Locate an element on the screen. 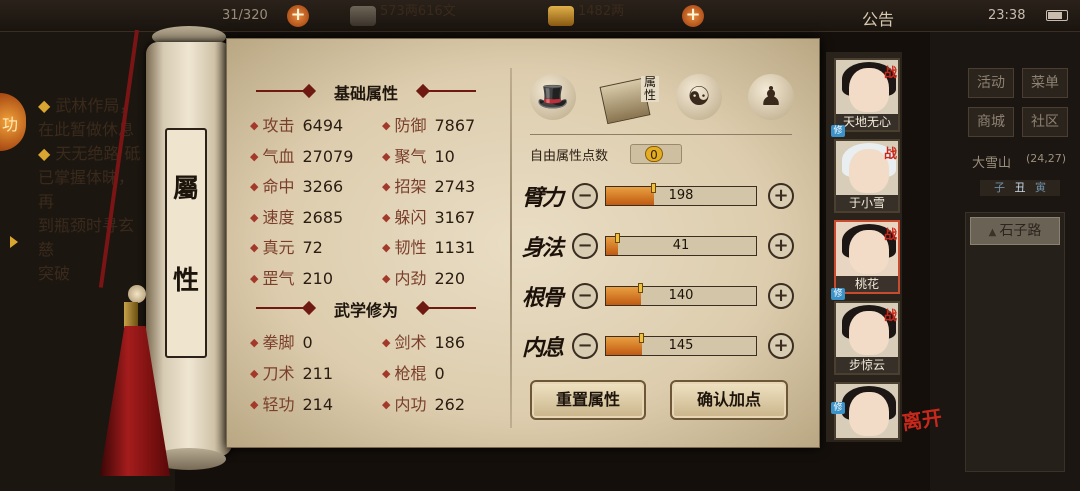 The image size is (1080, 491). stat-attack: ◆ 攻击 6494 is located at coordinates (297, 125).